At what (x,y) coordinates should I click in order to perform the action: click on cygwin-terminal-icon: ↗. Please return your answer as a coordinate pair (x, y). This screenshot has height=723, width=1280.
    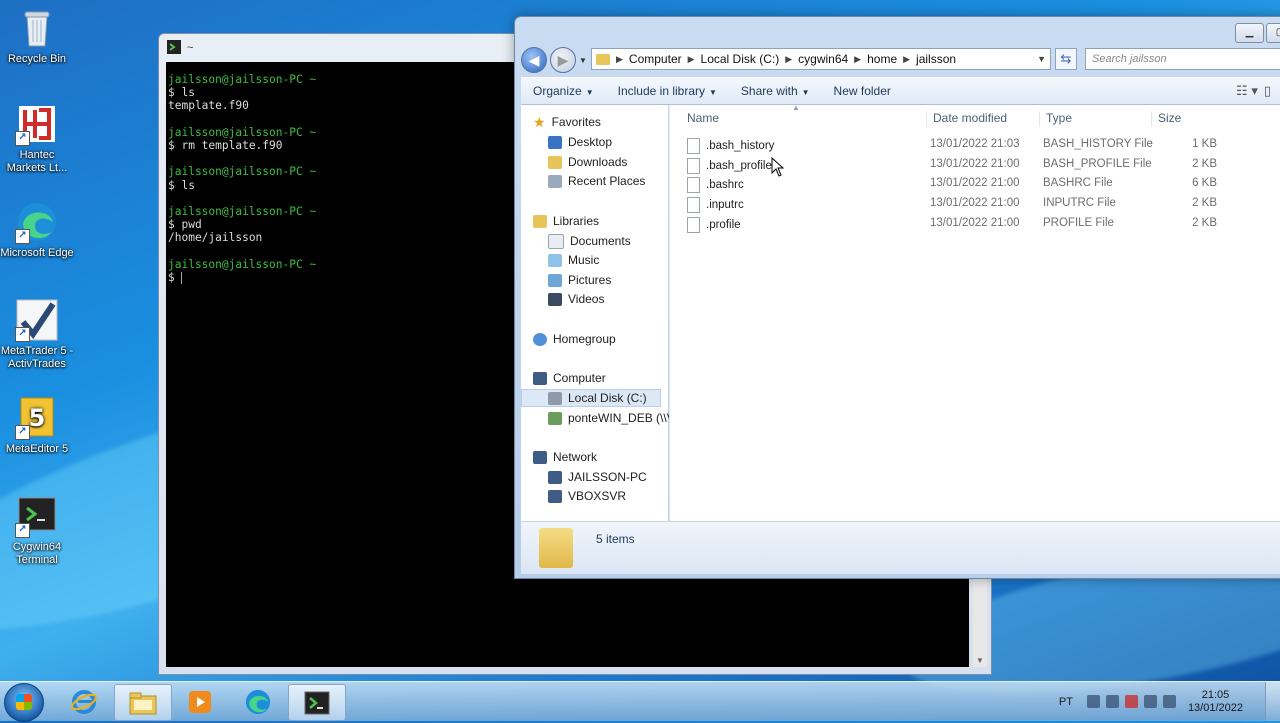
    Looking at the image, I should click on (37, 516).